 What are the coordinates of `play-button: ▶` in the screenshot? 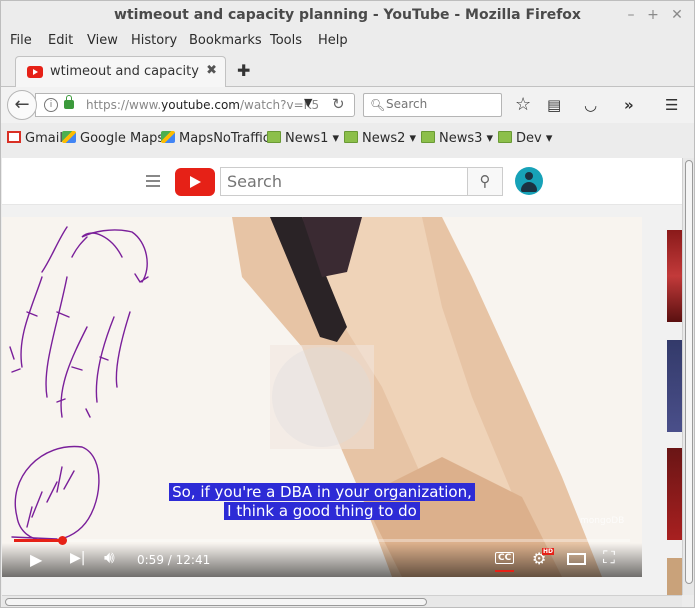 It's located at (36, 559).